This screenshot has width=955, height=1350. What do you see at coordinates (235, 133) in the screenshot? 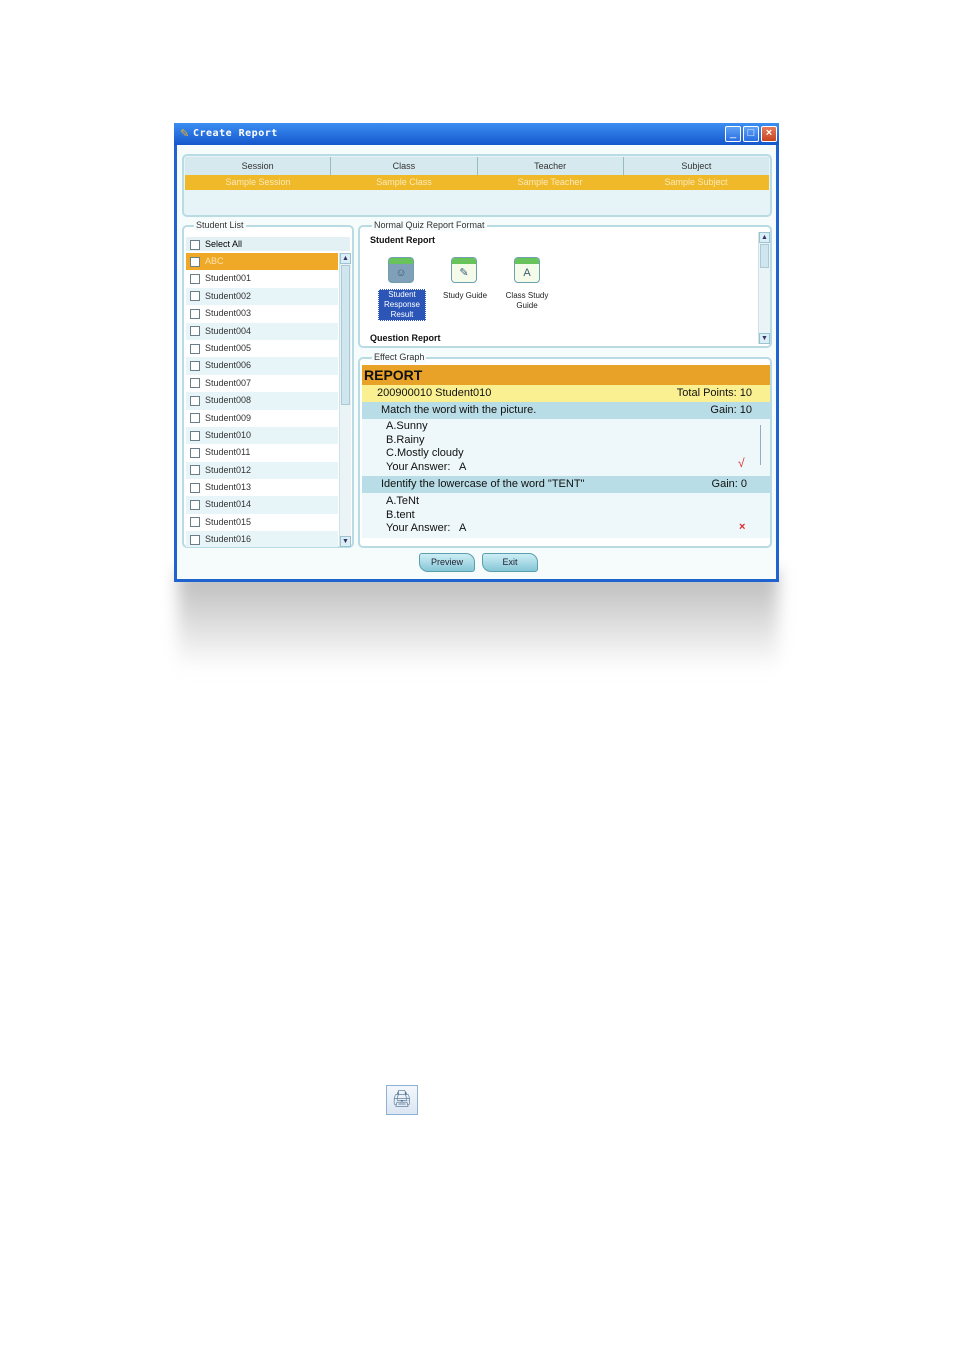
I see `window-title: Create Report` at bounding box center [235, 133].